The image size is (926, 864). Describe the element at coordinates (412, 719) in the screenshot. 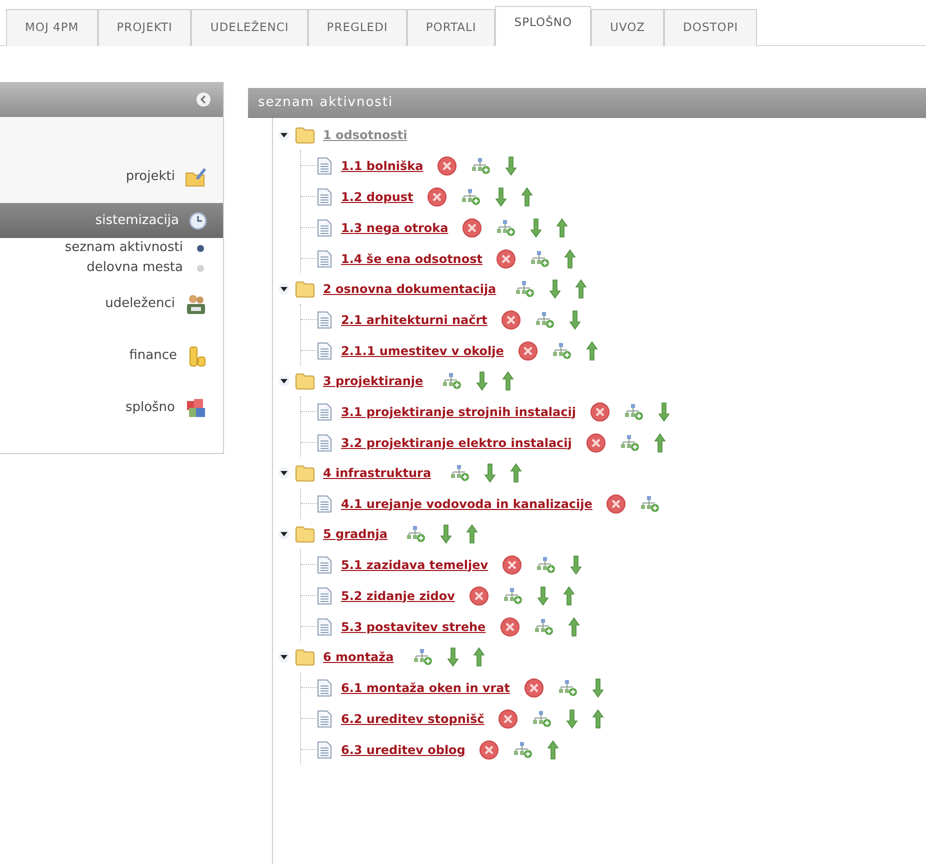

I see `activity-link: 6.2 ureditev stopnišč` at that location.